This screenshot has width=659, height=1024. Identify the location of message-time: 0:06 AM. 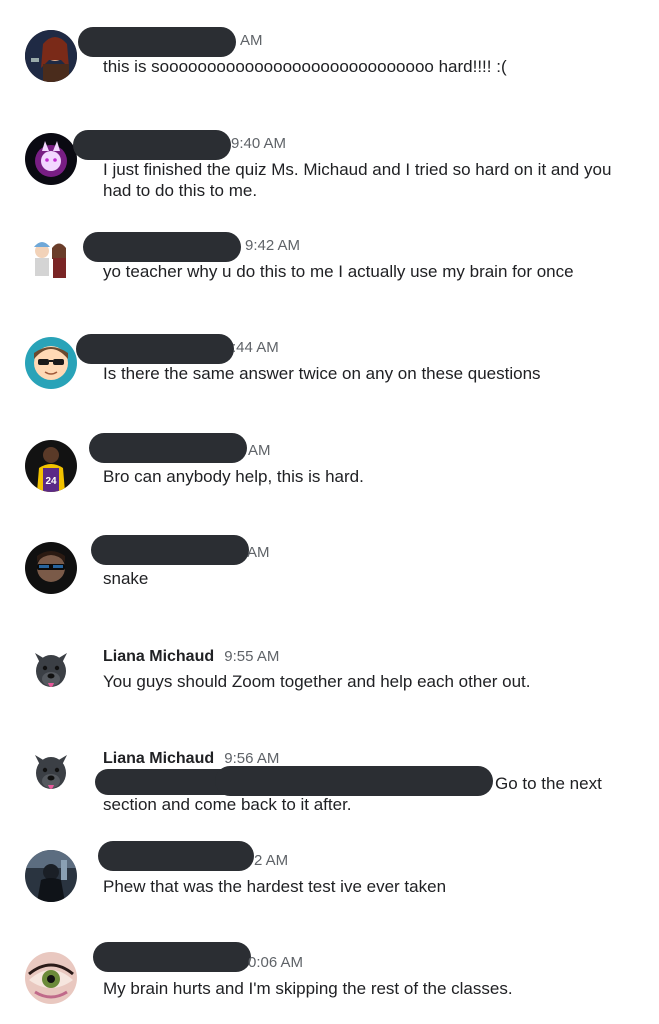
(276, 962).